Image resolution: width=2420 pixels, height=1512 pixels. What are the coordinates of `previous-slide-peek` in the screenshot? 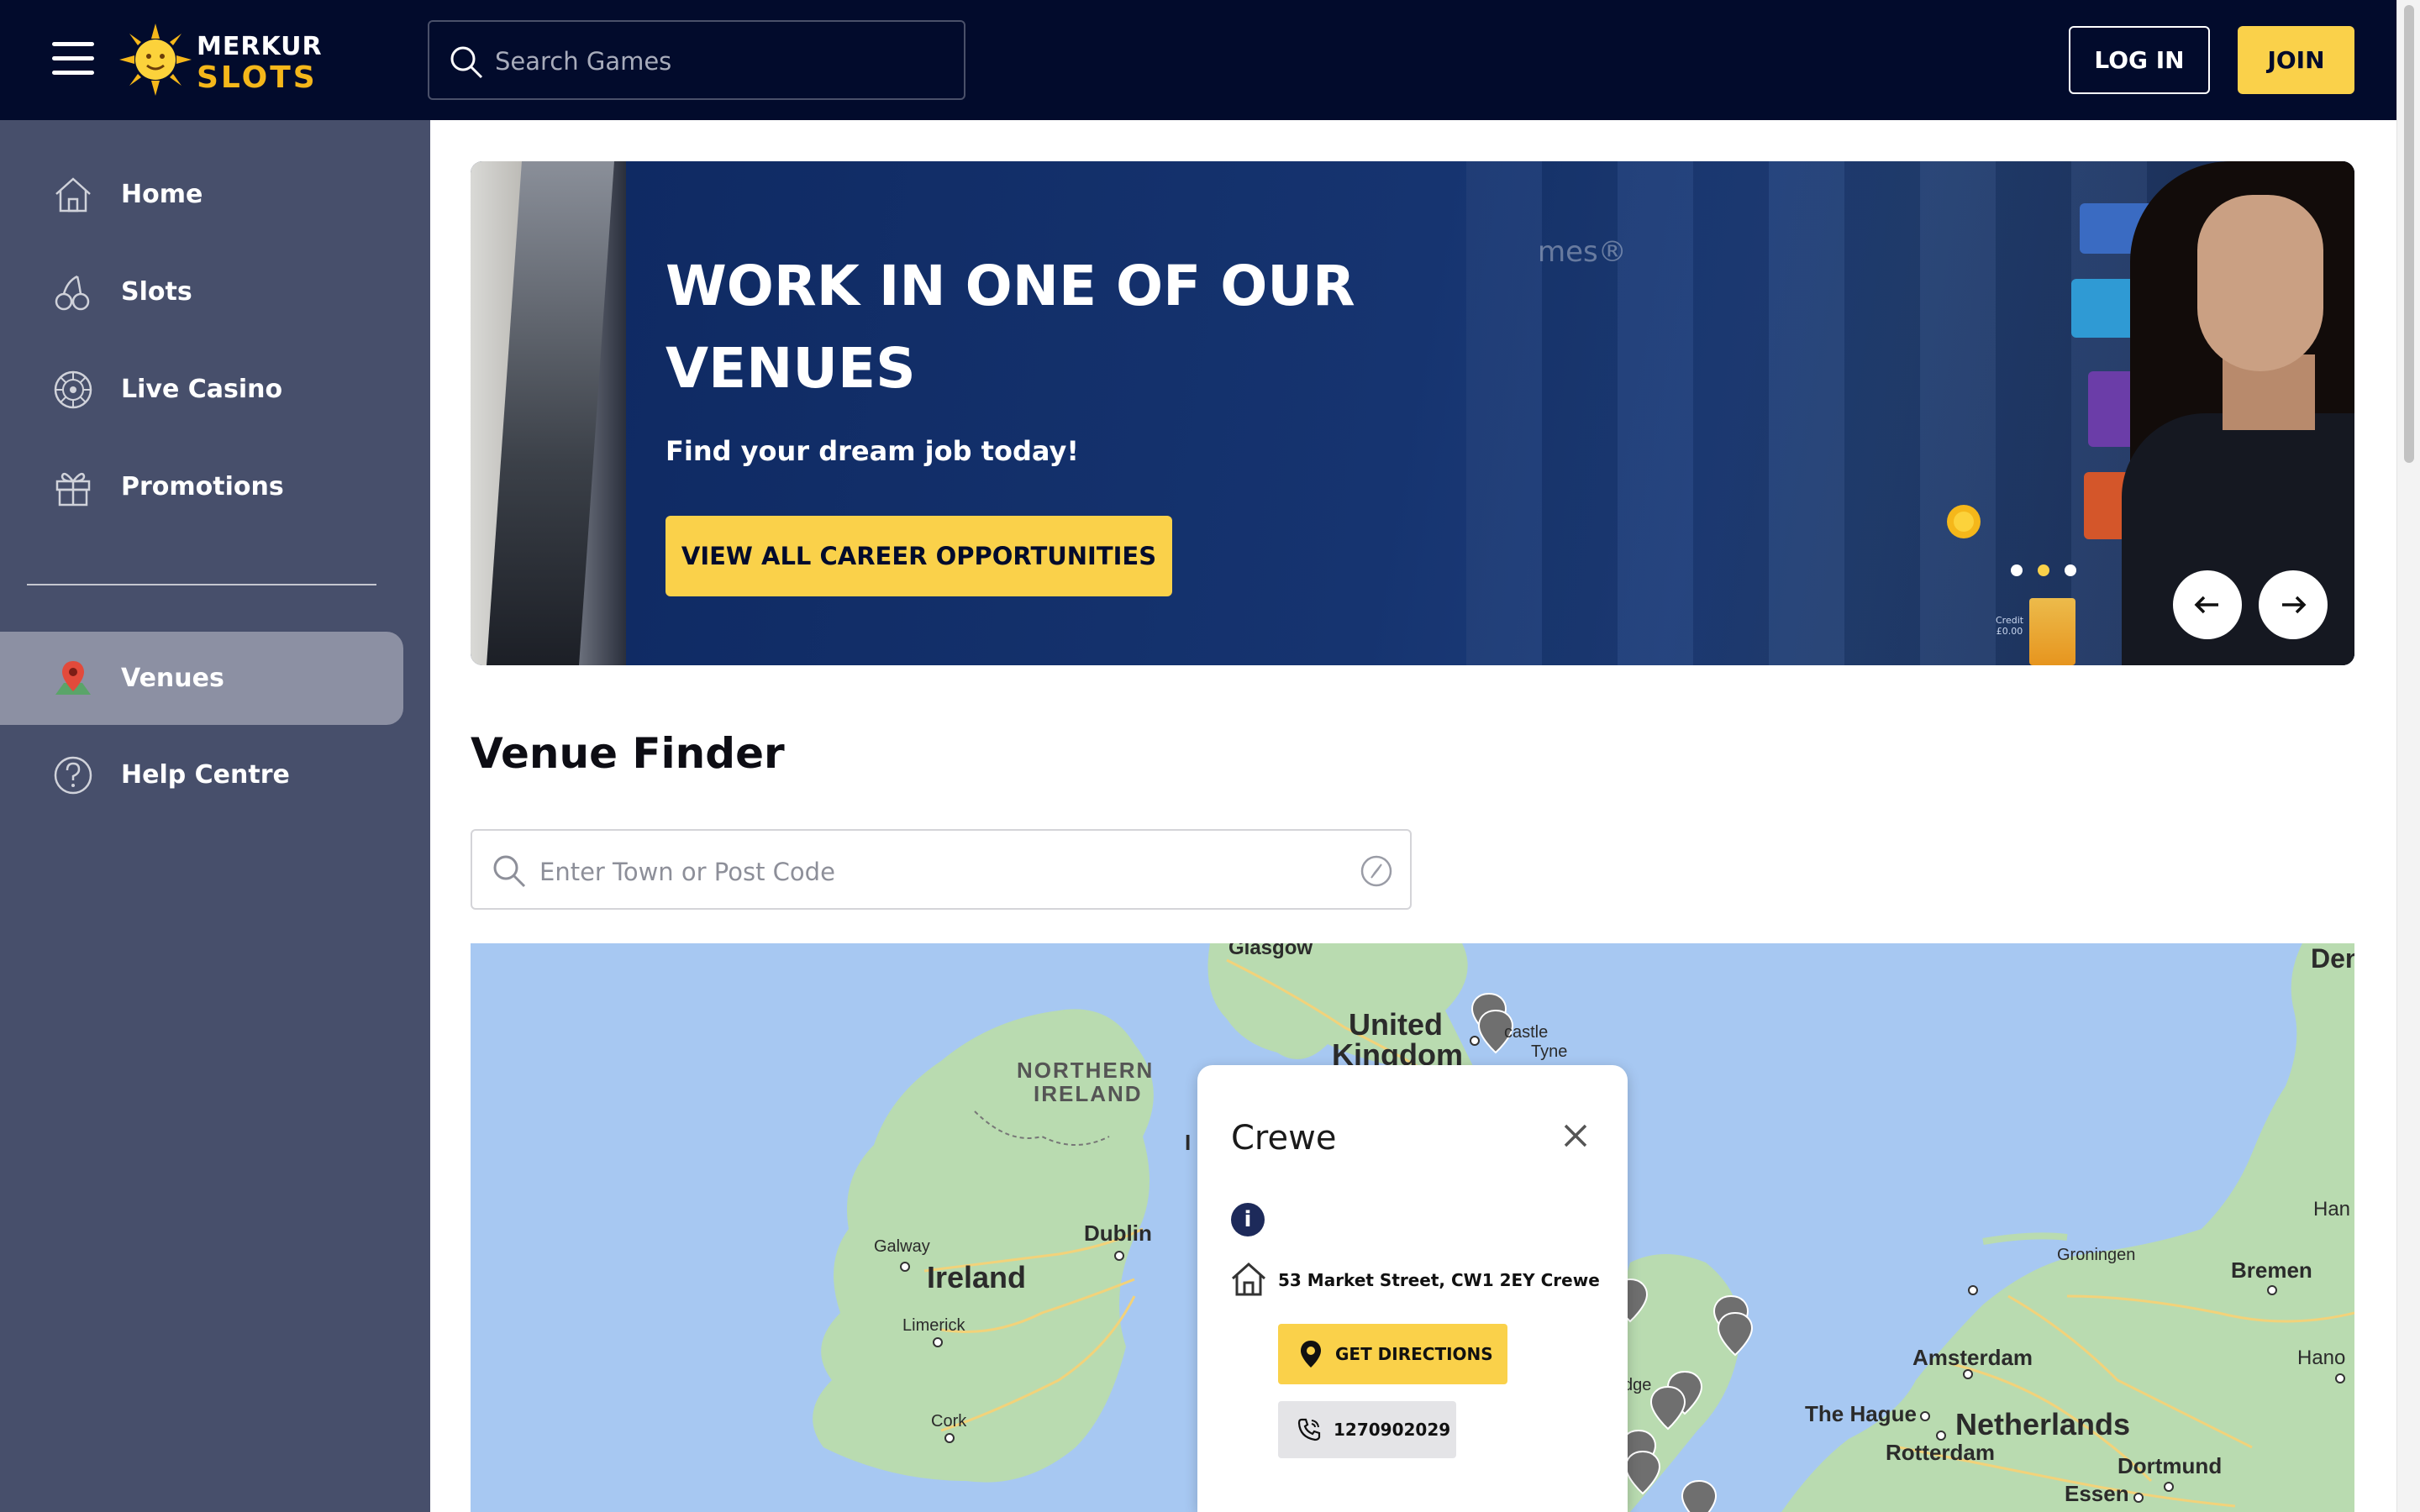 It's located at (548, 413).